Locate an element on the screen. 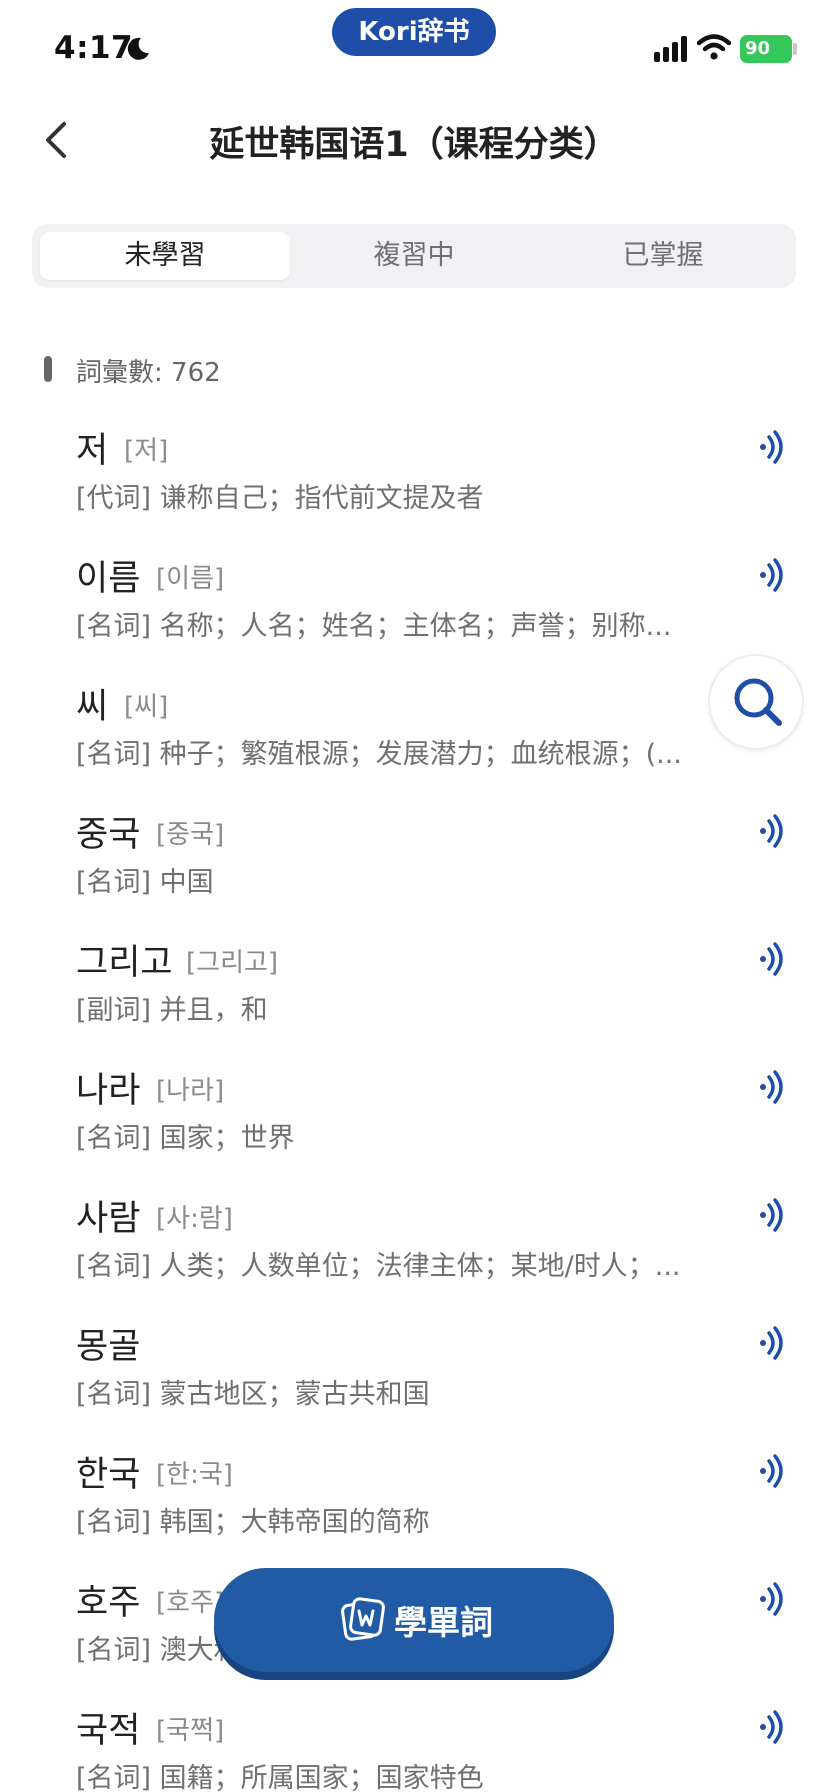 This screenshot has width=828, height=1792. word-definition: [副词] 并且，和 is located at coordinates (172, 1010).